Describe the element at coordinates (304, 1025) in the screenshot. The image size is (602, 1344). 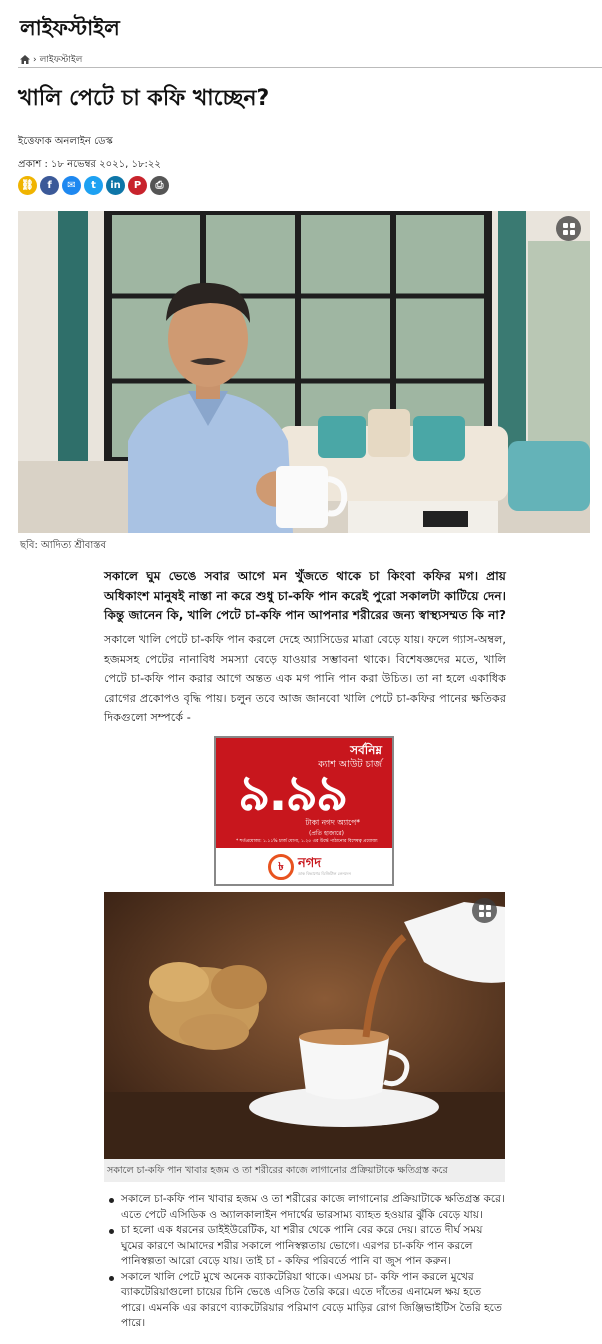
I see `article-image-tea` at that location.